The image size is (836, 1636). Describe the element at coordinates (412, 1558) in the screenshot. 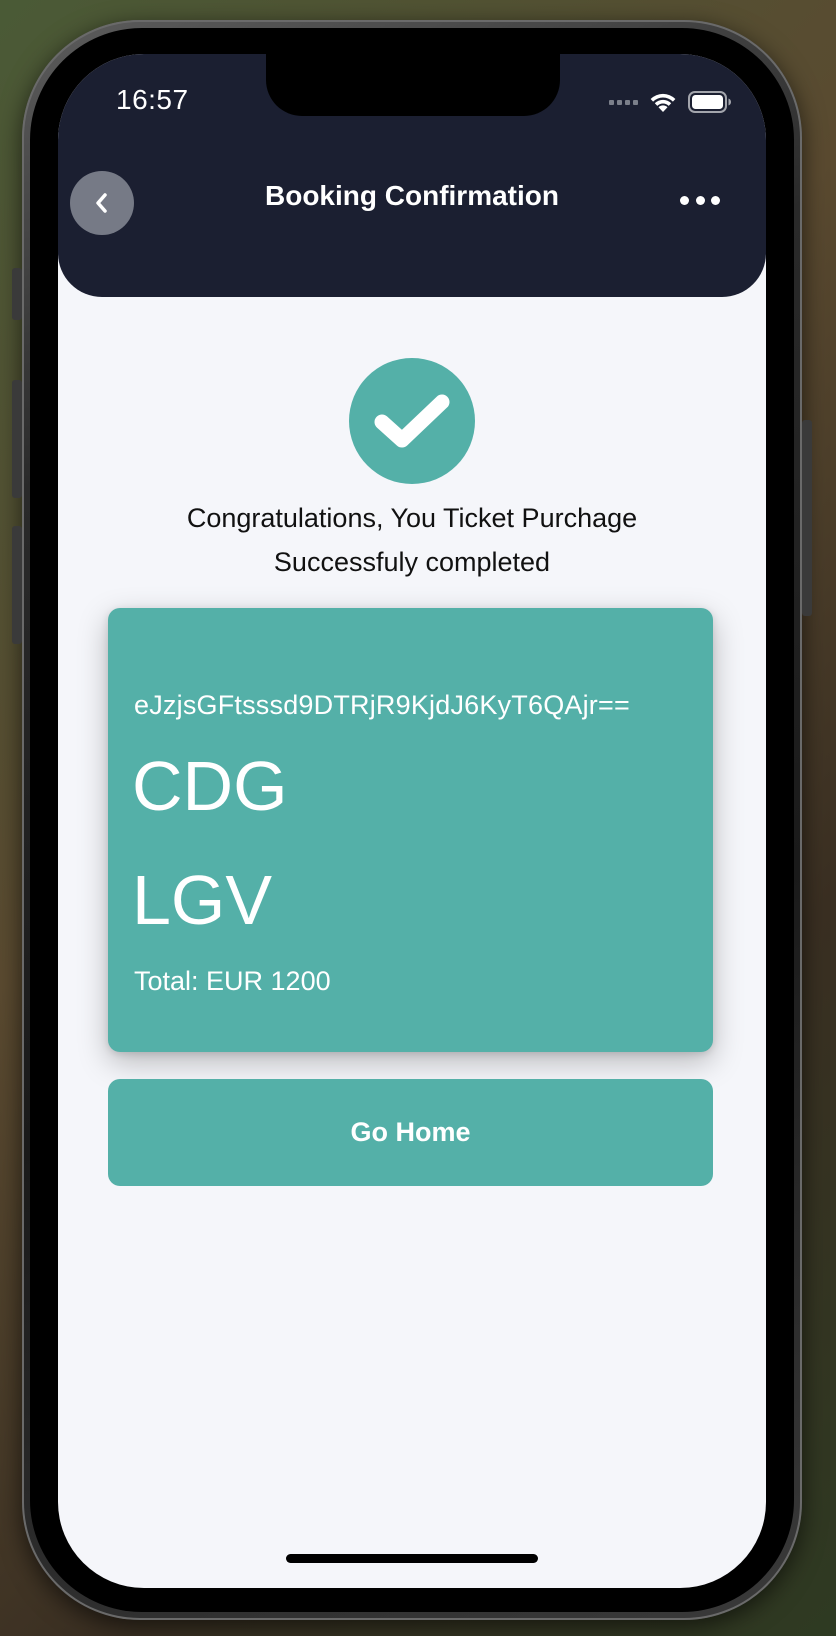

I see `home-indicator` at that location.